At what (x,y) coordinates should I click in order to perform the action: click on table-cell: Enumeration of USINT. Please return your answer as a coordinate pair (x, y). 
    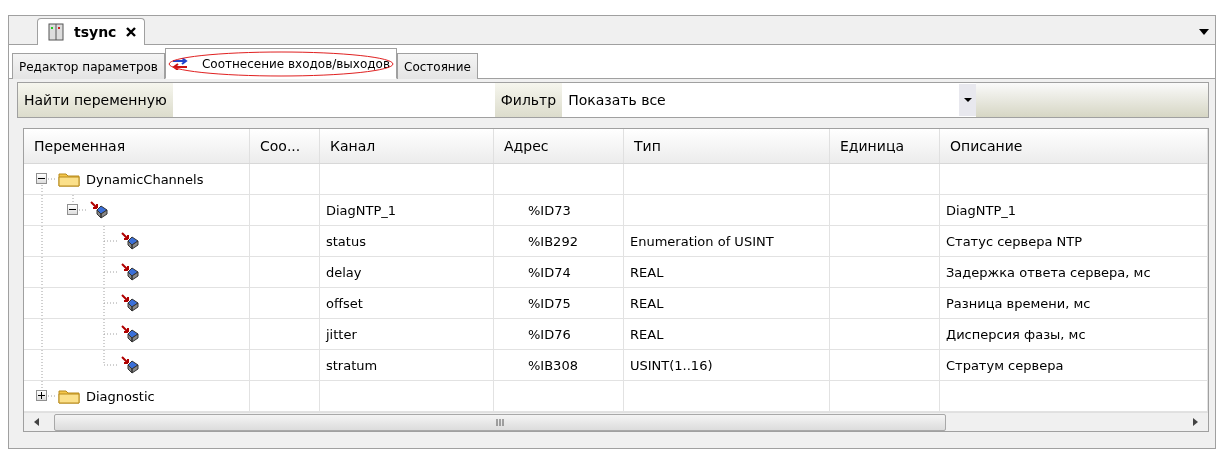
    Looking at the image, I should click on (702, 241).